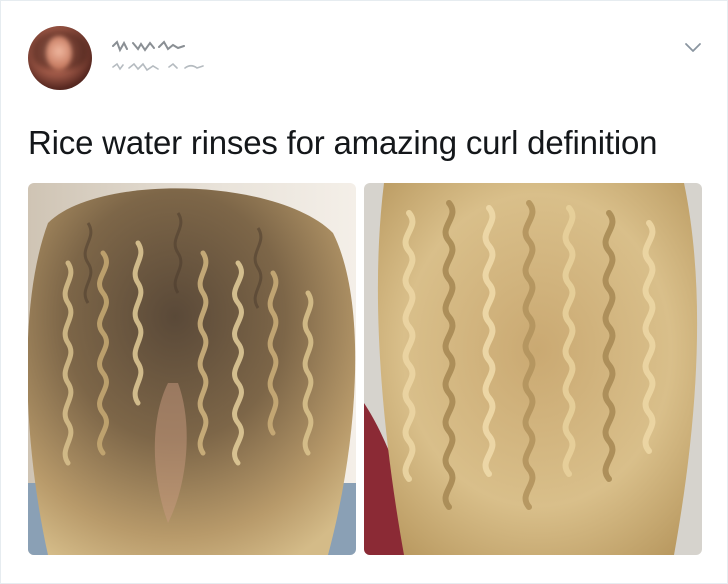 The height and width of the screenshot is (584, 728). I want to click on avatar-face, so click(59, 53).